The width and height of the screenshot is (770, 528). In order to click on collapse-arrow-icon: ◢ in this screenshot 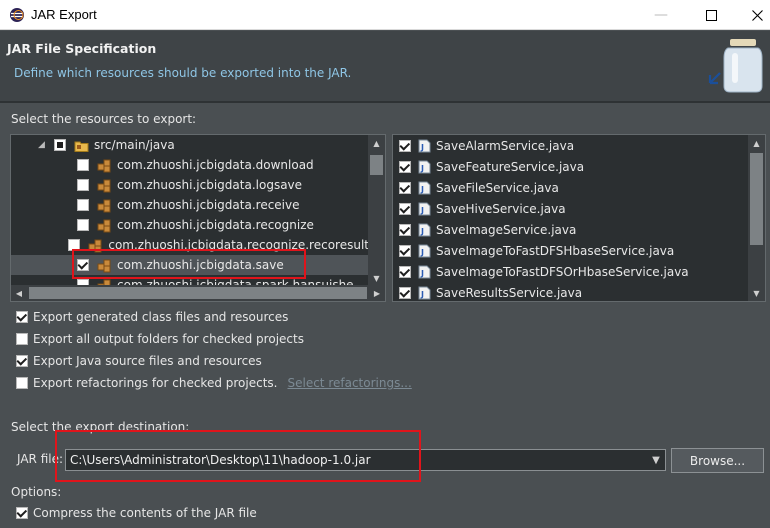, I will do `click(42, 145)`.